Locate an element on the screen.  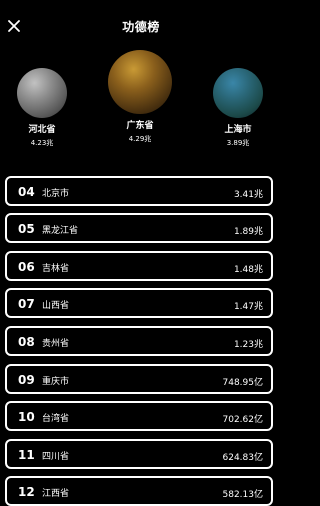
ranking-row: 04 北京市 3.41兆 is located at coordinates (139, 191).